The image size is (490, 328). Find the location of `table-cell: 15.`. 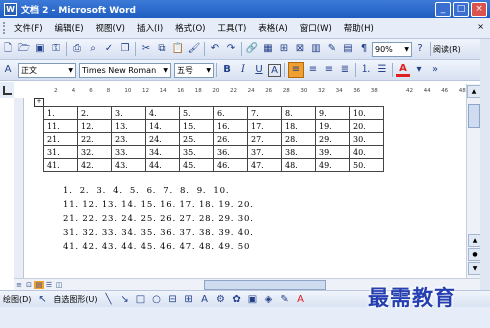

table-cell: 15. is located at coordinates (196, 126).